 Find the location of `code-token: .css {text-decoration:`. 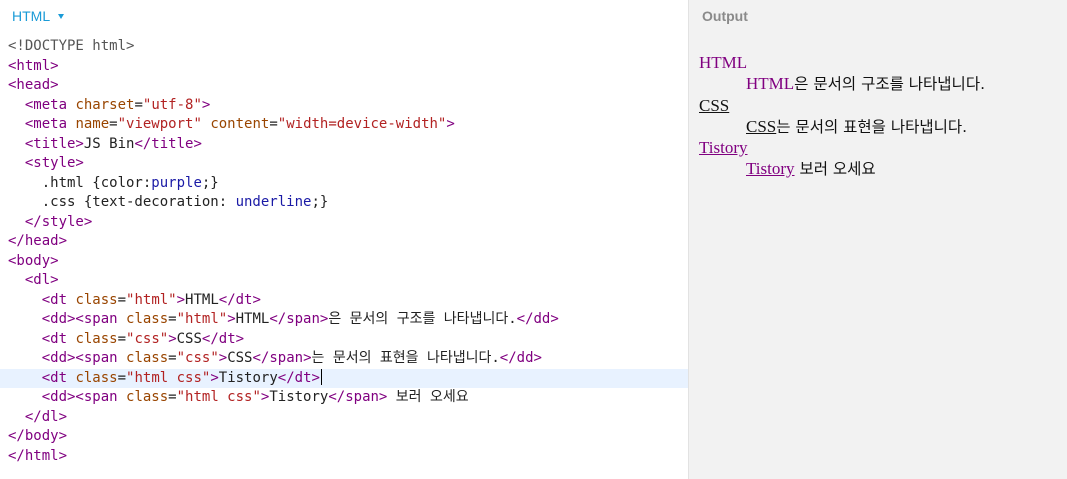

code-token: .css {text-decoration: is located at coordinates (122, 202).